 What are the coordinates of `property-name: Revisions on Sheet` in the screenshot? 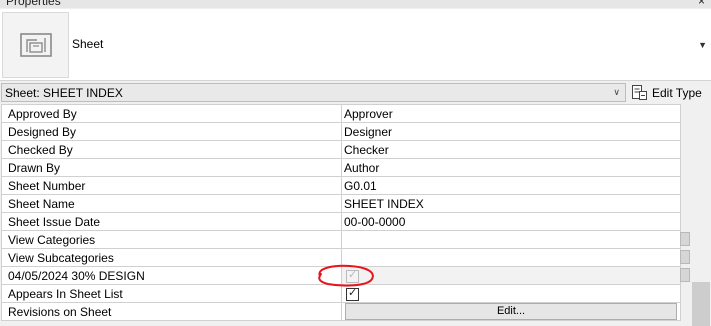 It's located at (171, 311).